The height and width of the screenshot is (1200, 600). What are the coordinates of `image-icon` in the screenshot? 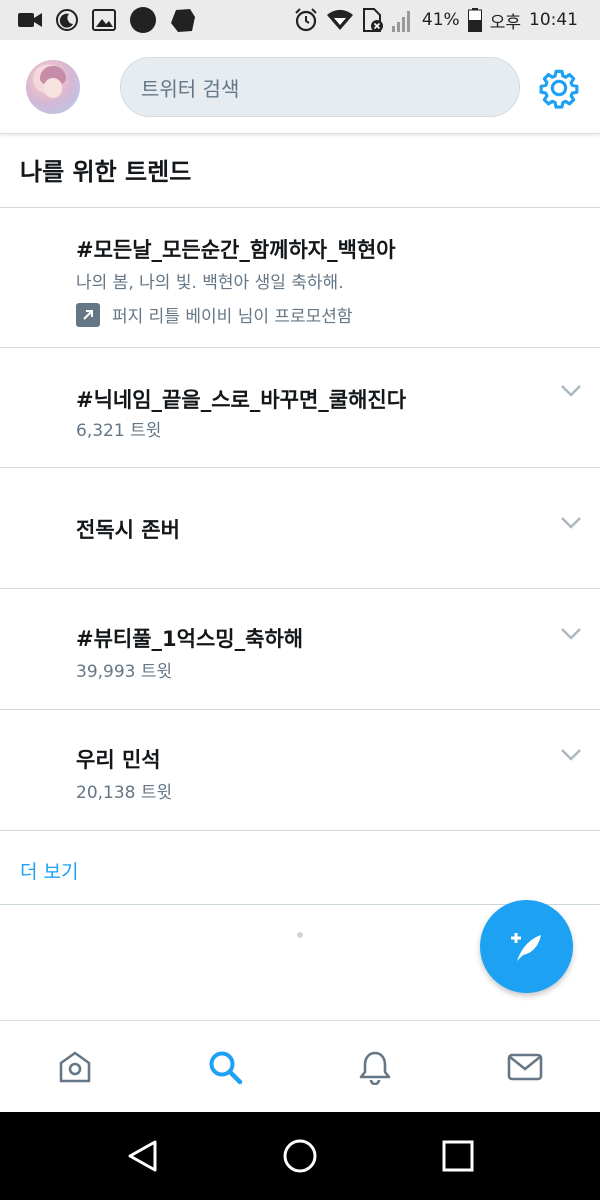 It's located at (104, 20).